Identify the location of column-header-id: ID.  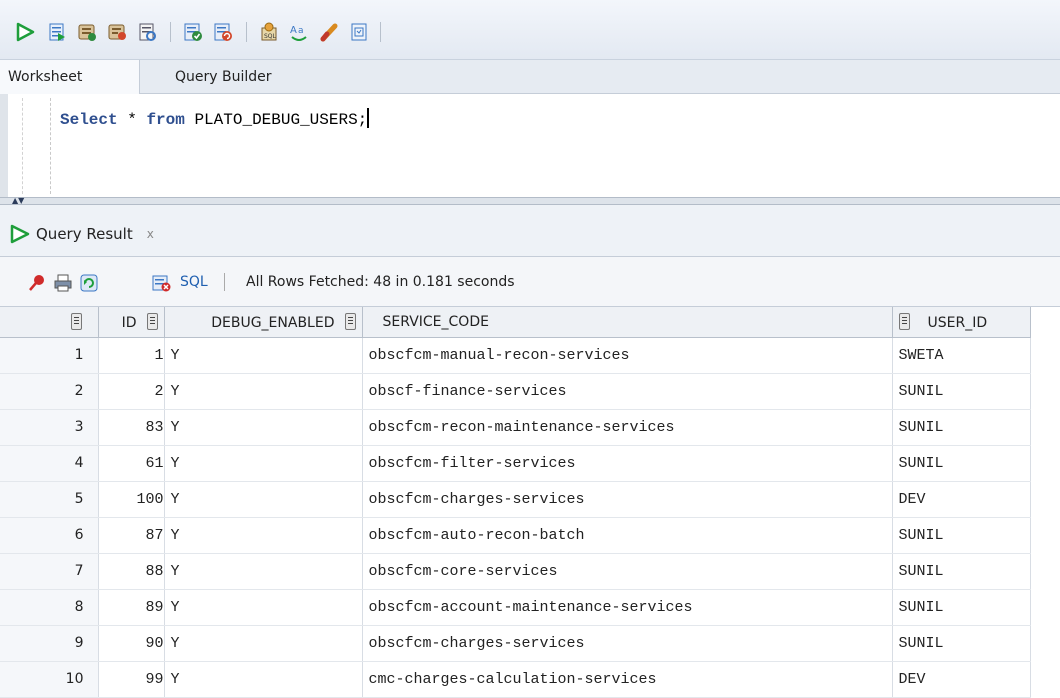
(131, 322).